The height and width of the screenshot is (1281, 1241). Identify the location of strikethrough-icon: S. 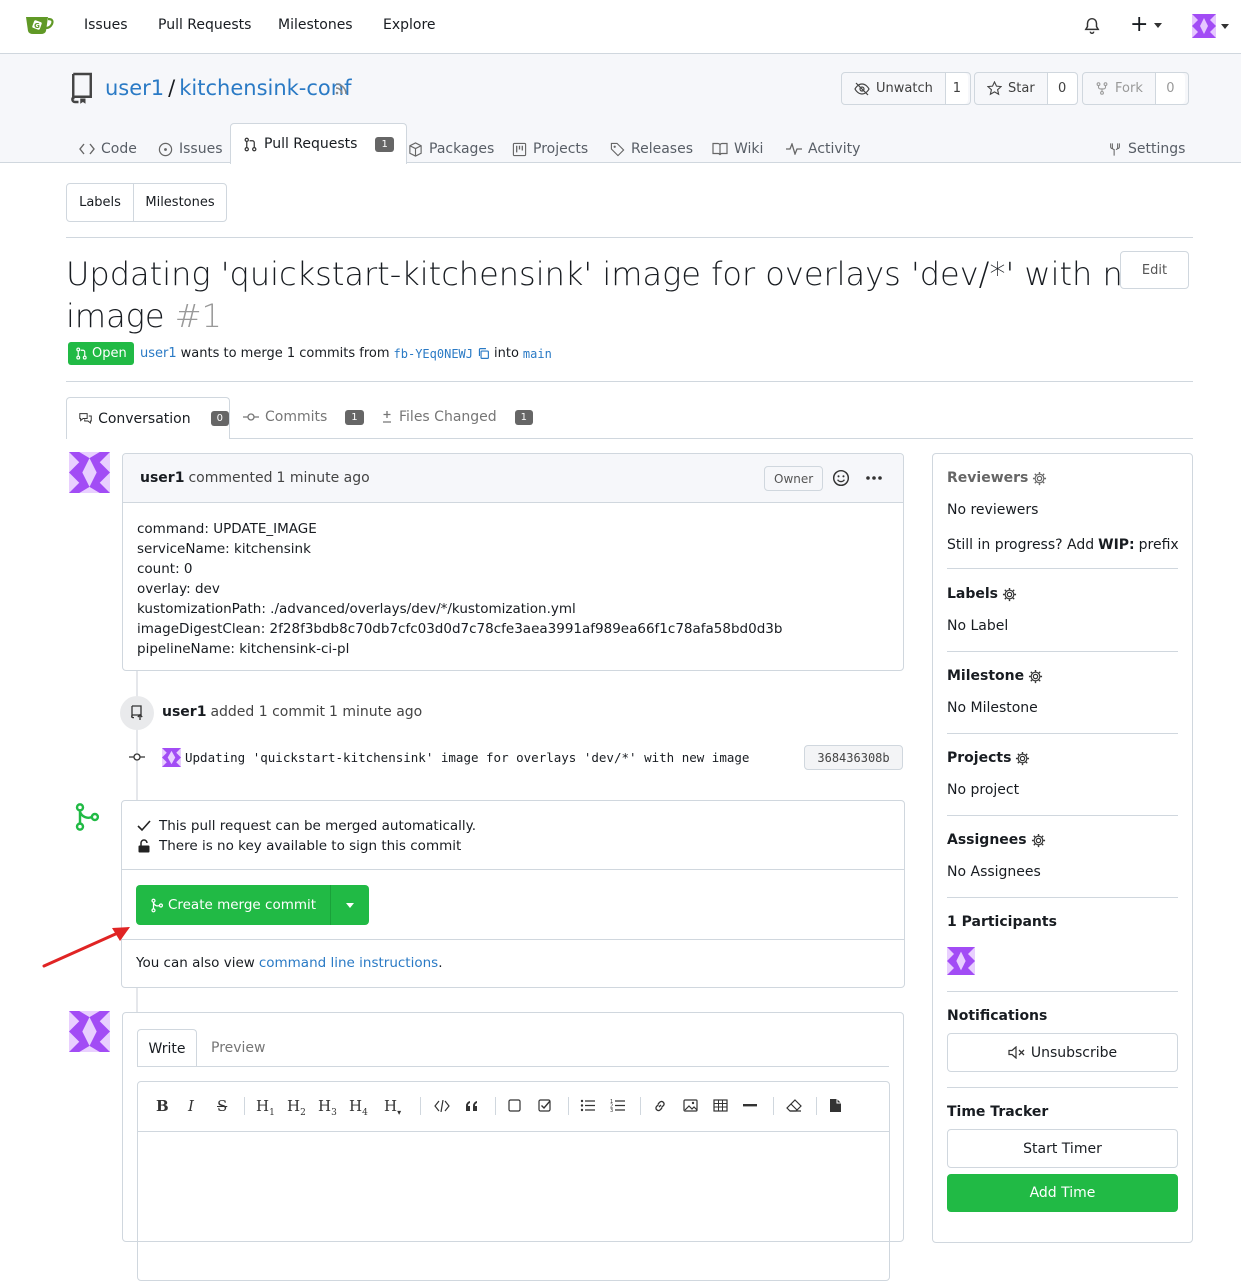
(222, 1106).